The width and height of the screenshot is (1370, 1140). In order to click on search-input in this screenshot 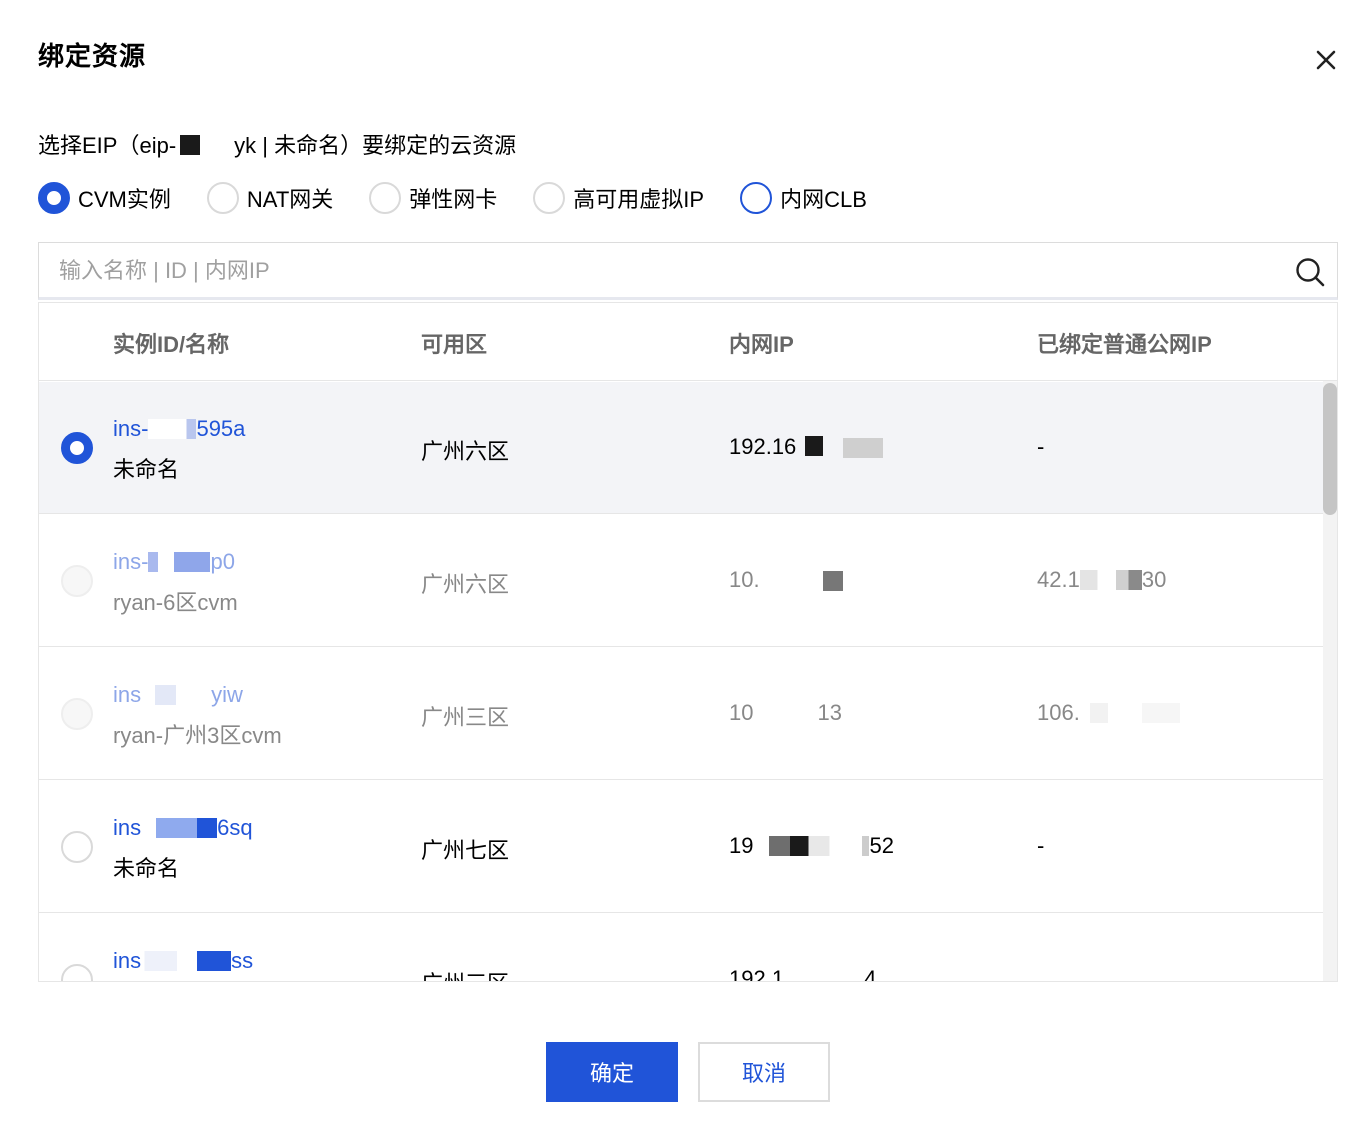, I will do `click(669, 271)`.